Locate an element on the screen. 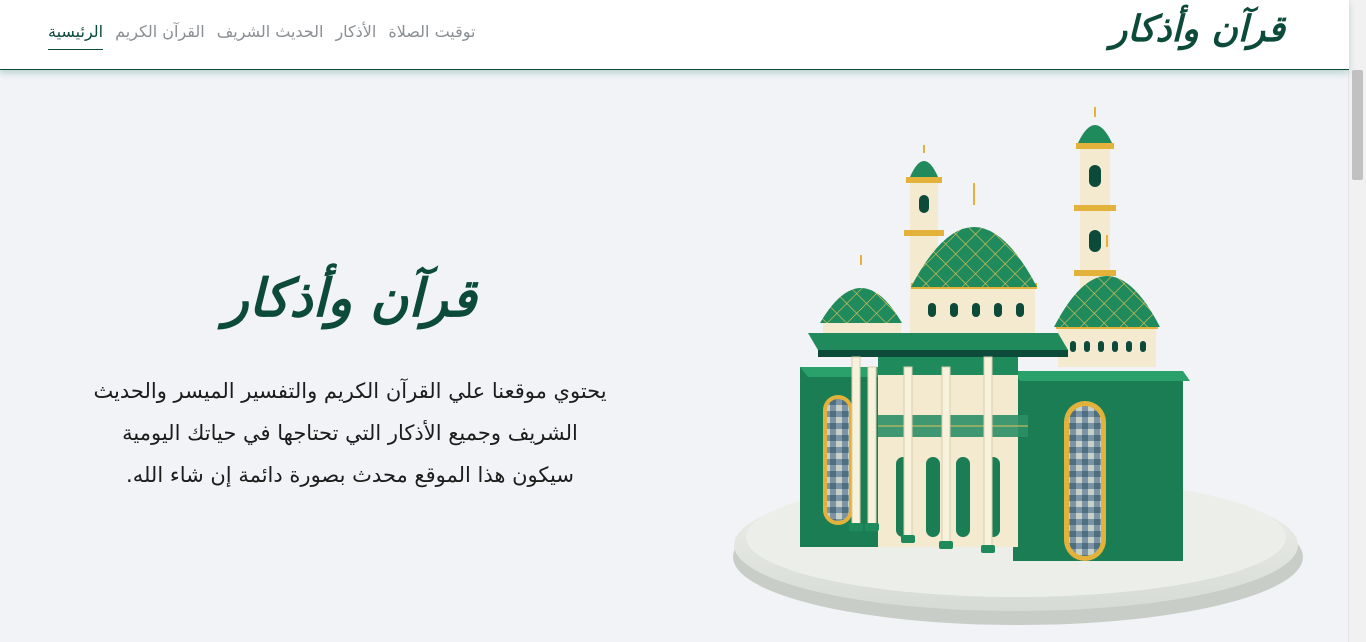  scrollbar-thumb is located at coordinates (1357, 125).